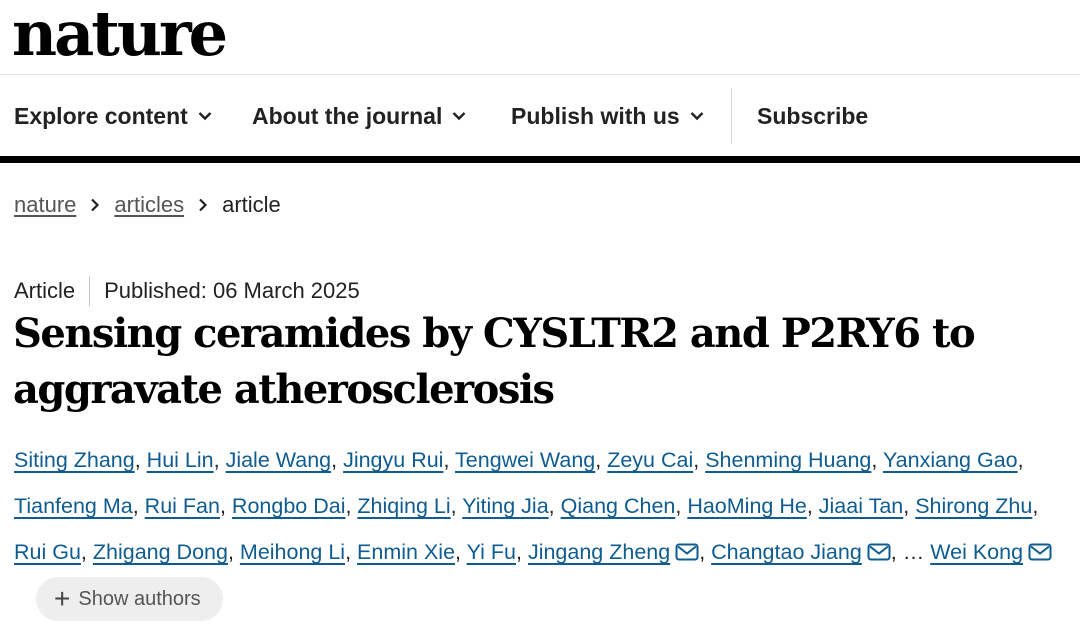 The height and width of the screenshot is (633, 1080). I want to click on nav-publish-with-us: Publish with us, so click(607, 116).